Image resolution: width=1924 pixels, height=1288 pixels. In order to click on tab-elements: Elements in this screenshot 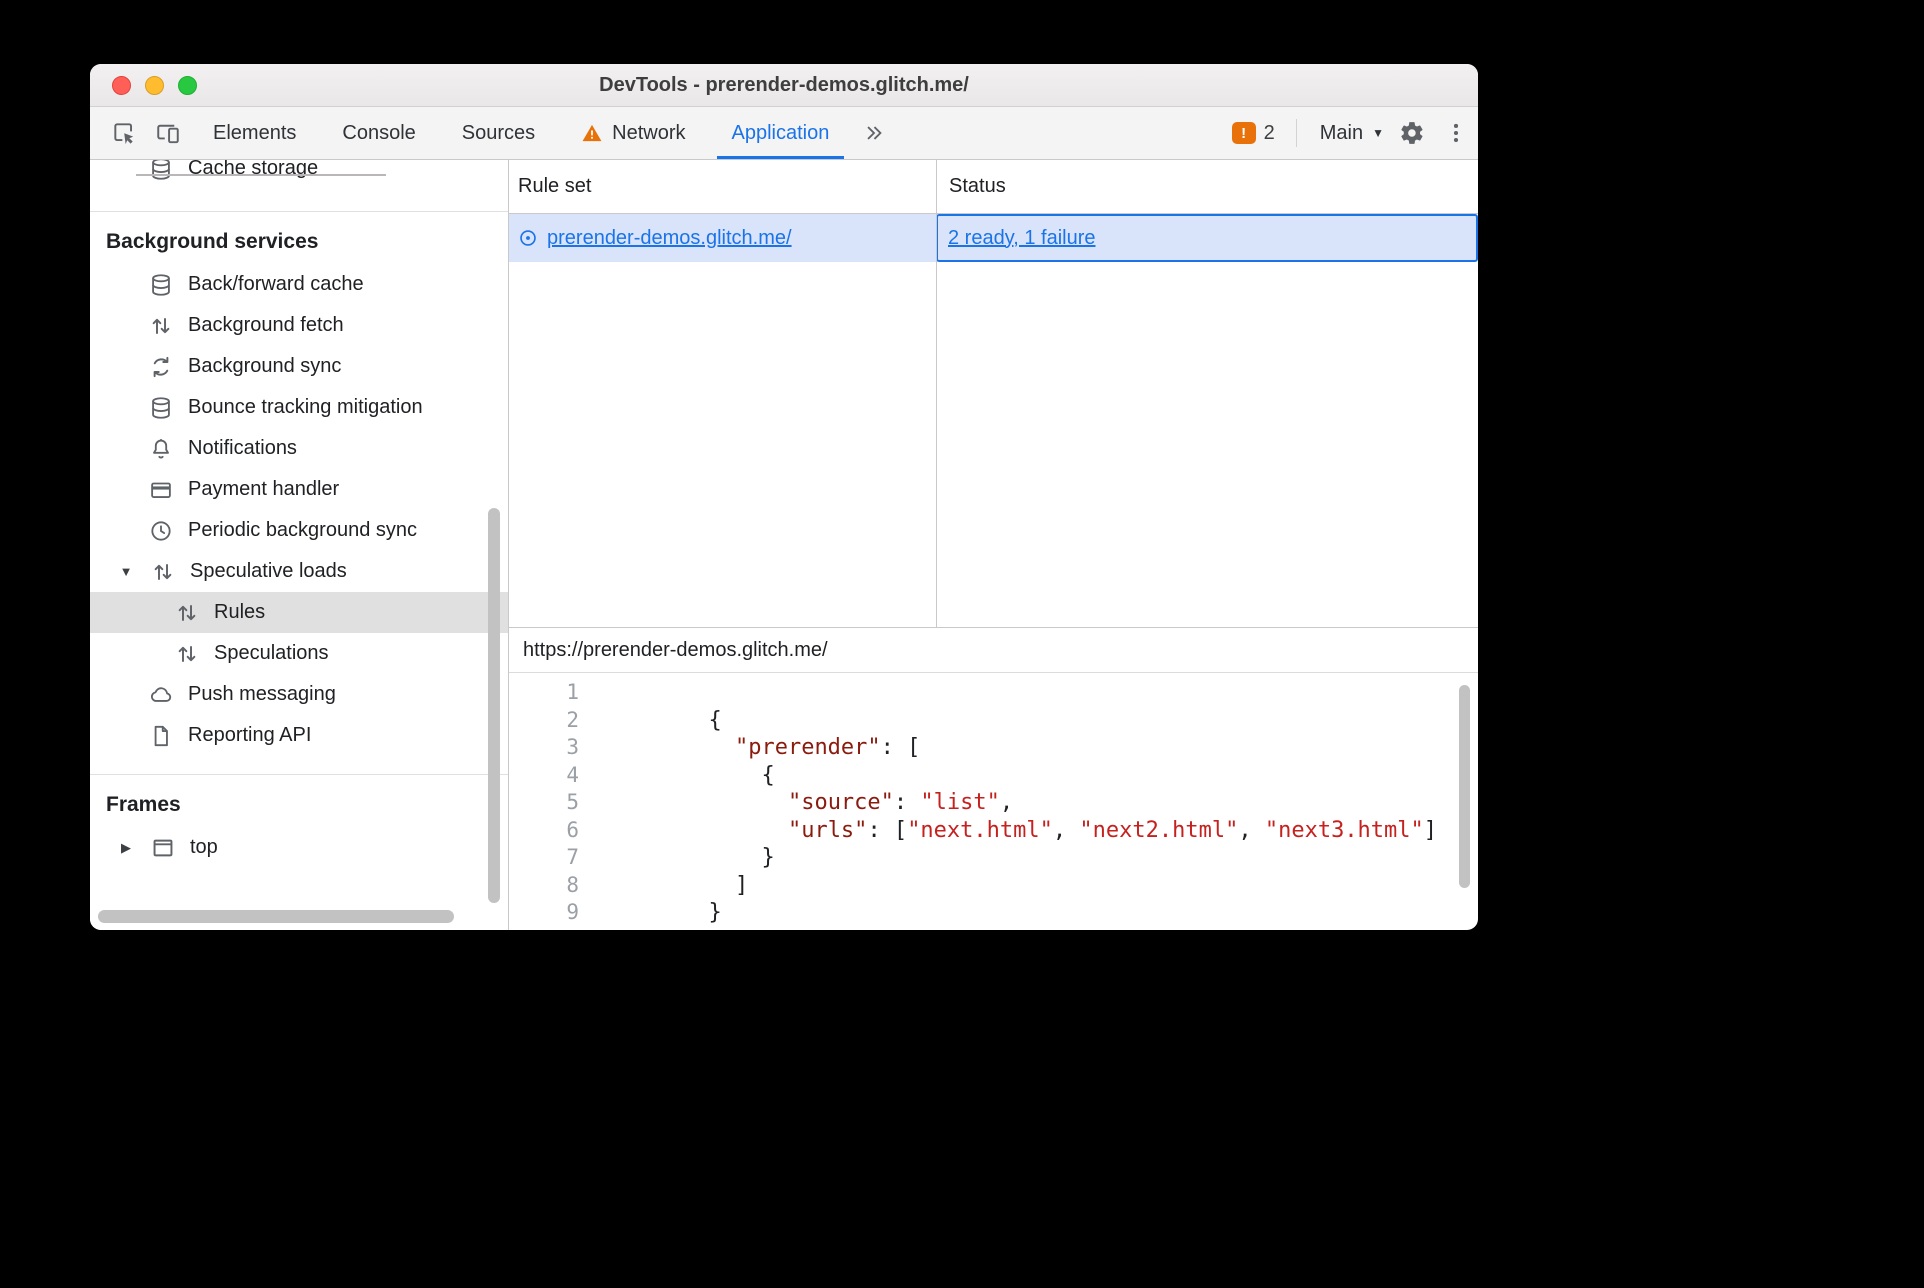, I will do `click(254, 133)`.